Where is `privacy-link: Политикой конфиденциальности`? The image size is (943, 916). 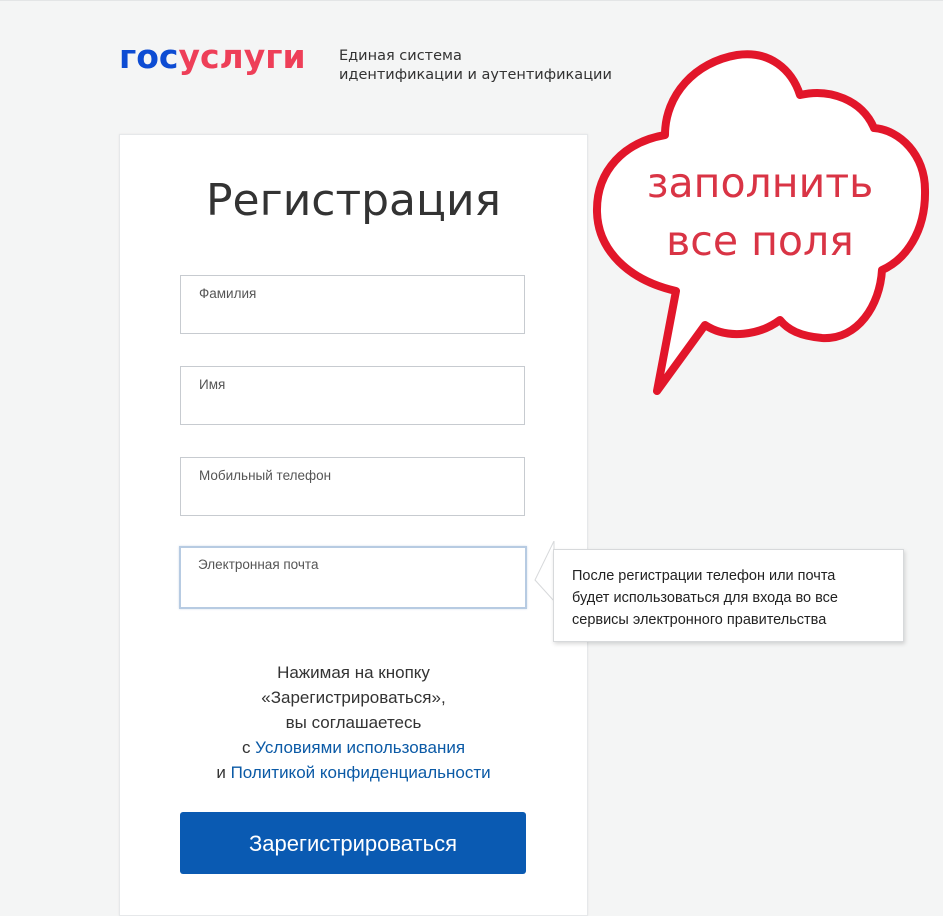
privacy-link: Политикой конфиденциальности is located at coordinates (361, 772).